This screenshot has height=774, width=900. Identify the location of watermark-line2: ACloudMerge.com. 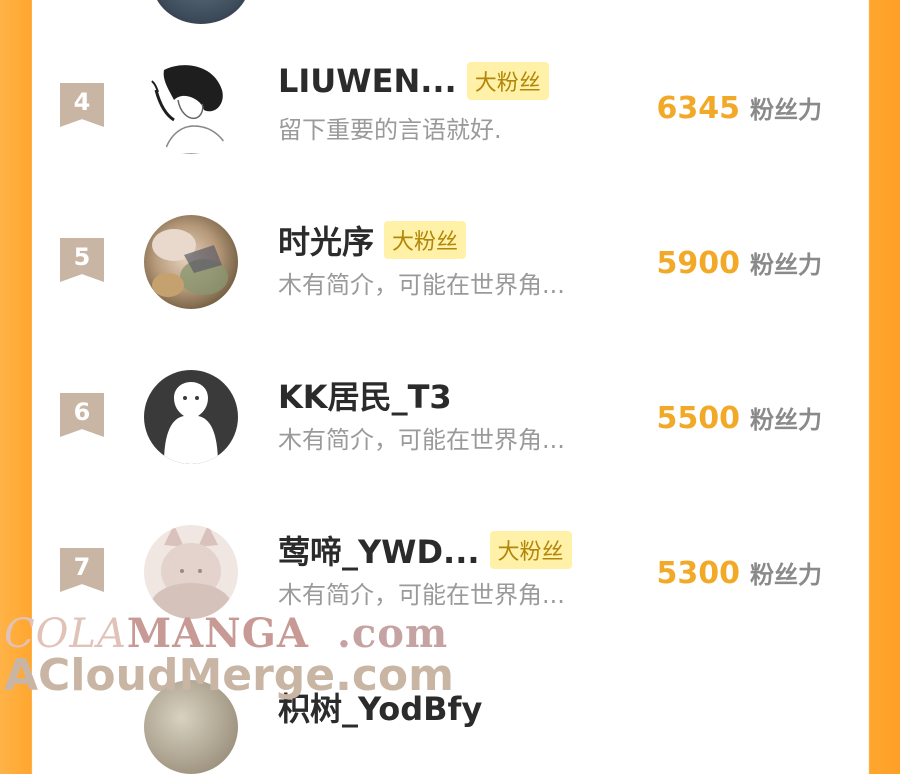
(229, 675).